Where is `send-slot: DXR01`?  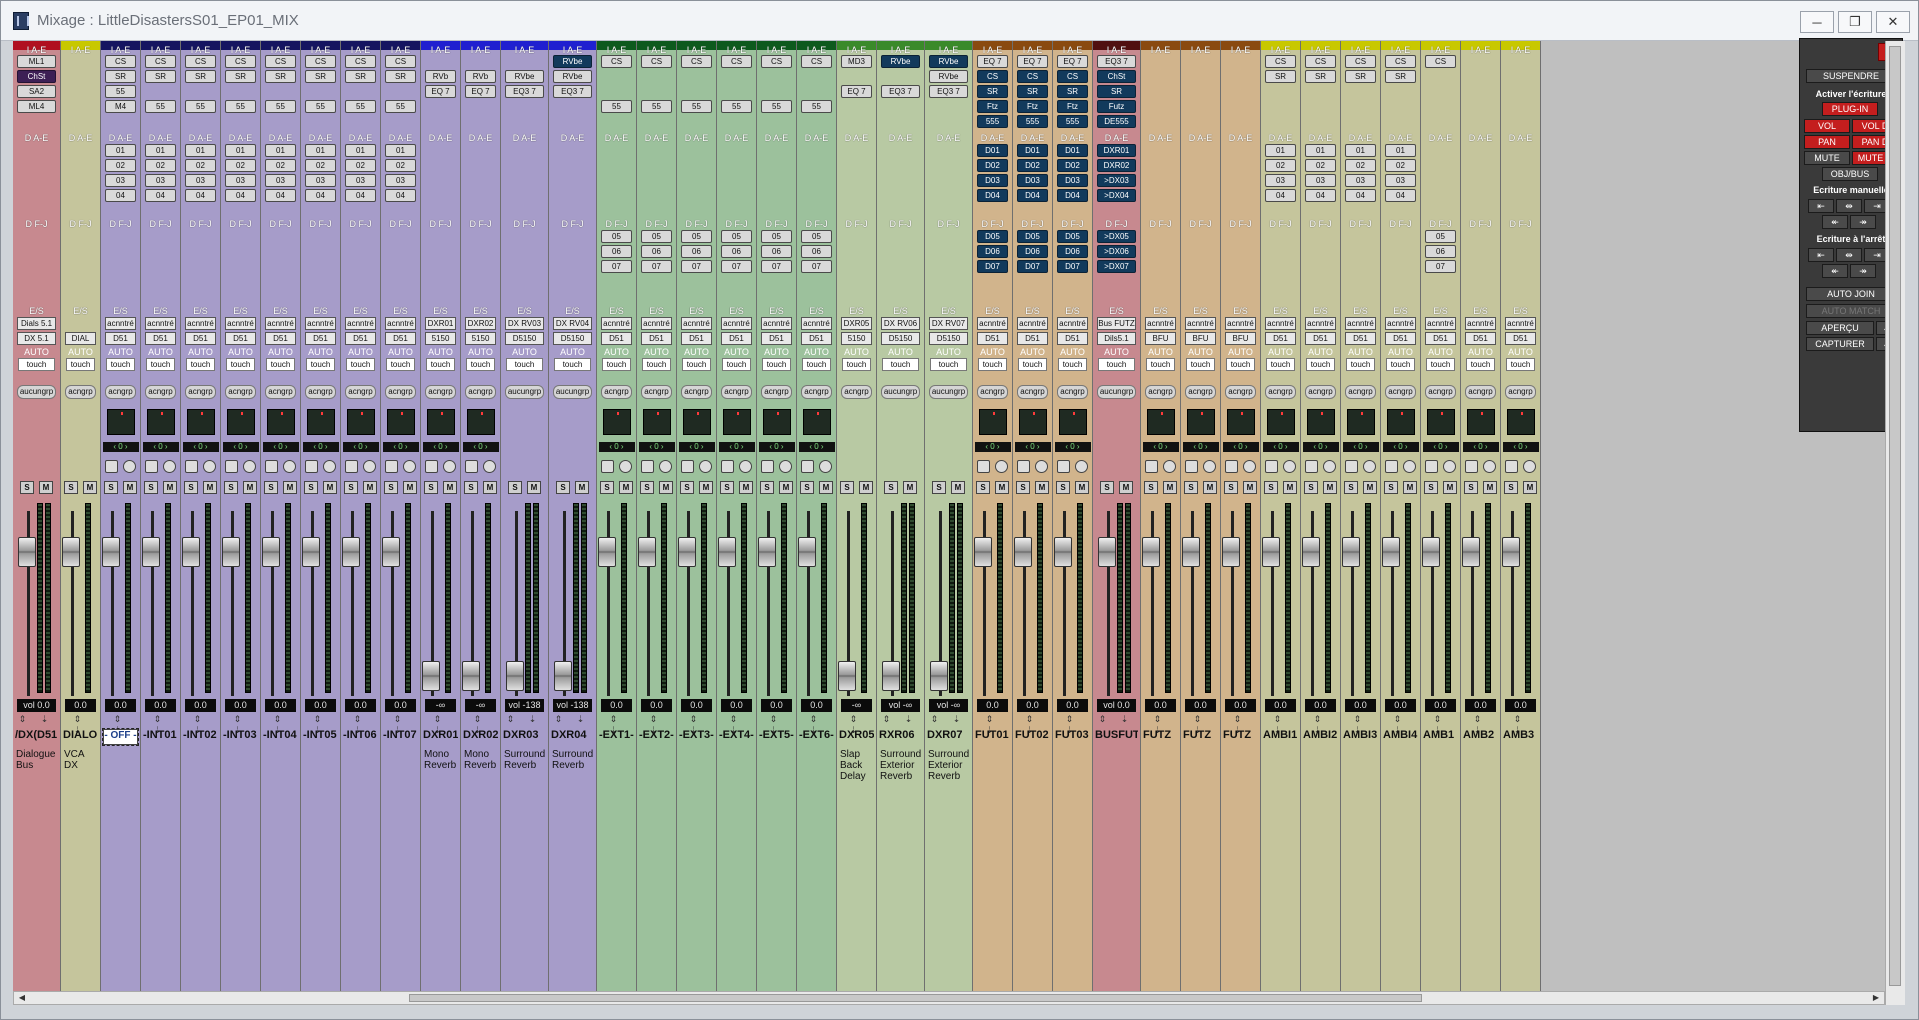
send-slot: DXR01 is located at coordinates (1116, 150).